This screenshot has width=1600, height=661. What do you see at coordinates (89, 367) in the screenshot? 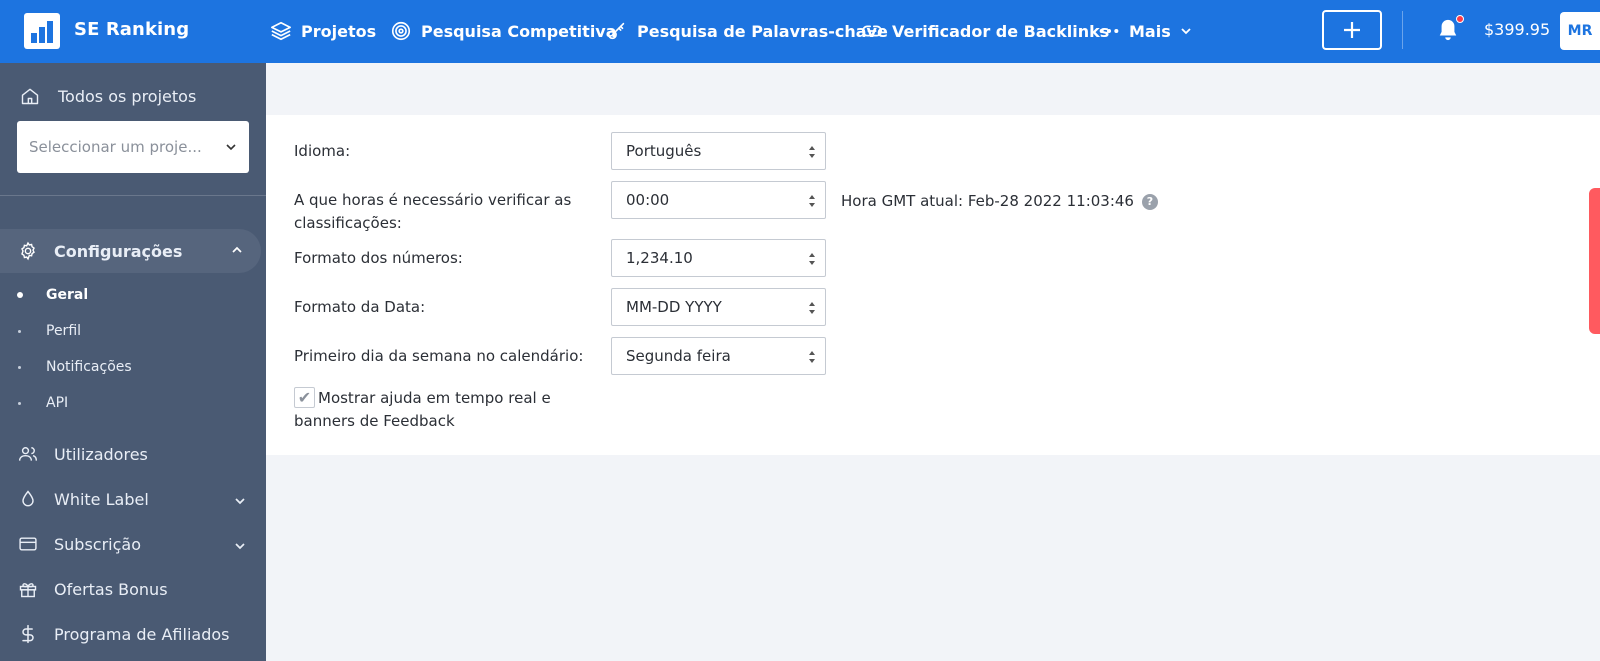
I see `sidebar-subitem-notifications: Notificações` at bounding box center [89, 367].